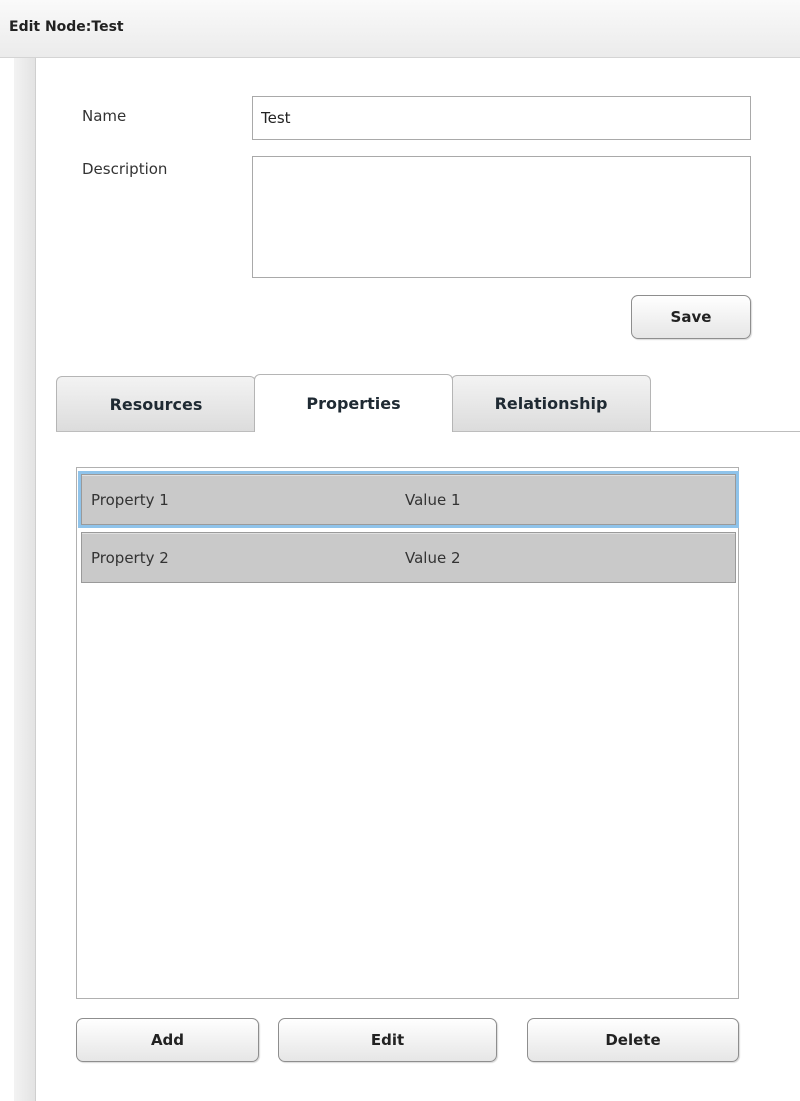 Image resolution: width=800 pixels, height=1101 pixels. Describe the element at coordinates (551, 403) in the screenshot. I see `tab-relationship: Relationship` at that location.